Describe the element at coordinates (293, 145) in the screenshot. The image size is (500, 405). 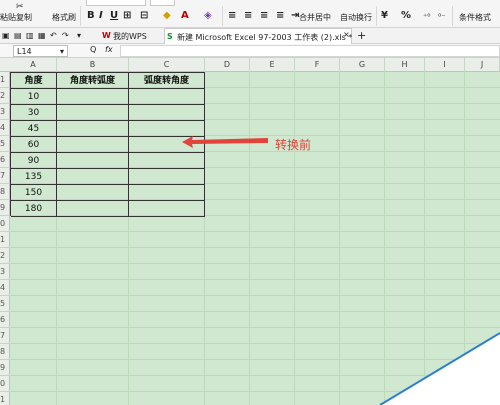
I see `annotation-label: 转换前` at that location.